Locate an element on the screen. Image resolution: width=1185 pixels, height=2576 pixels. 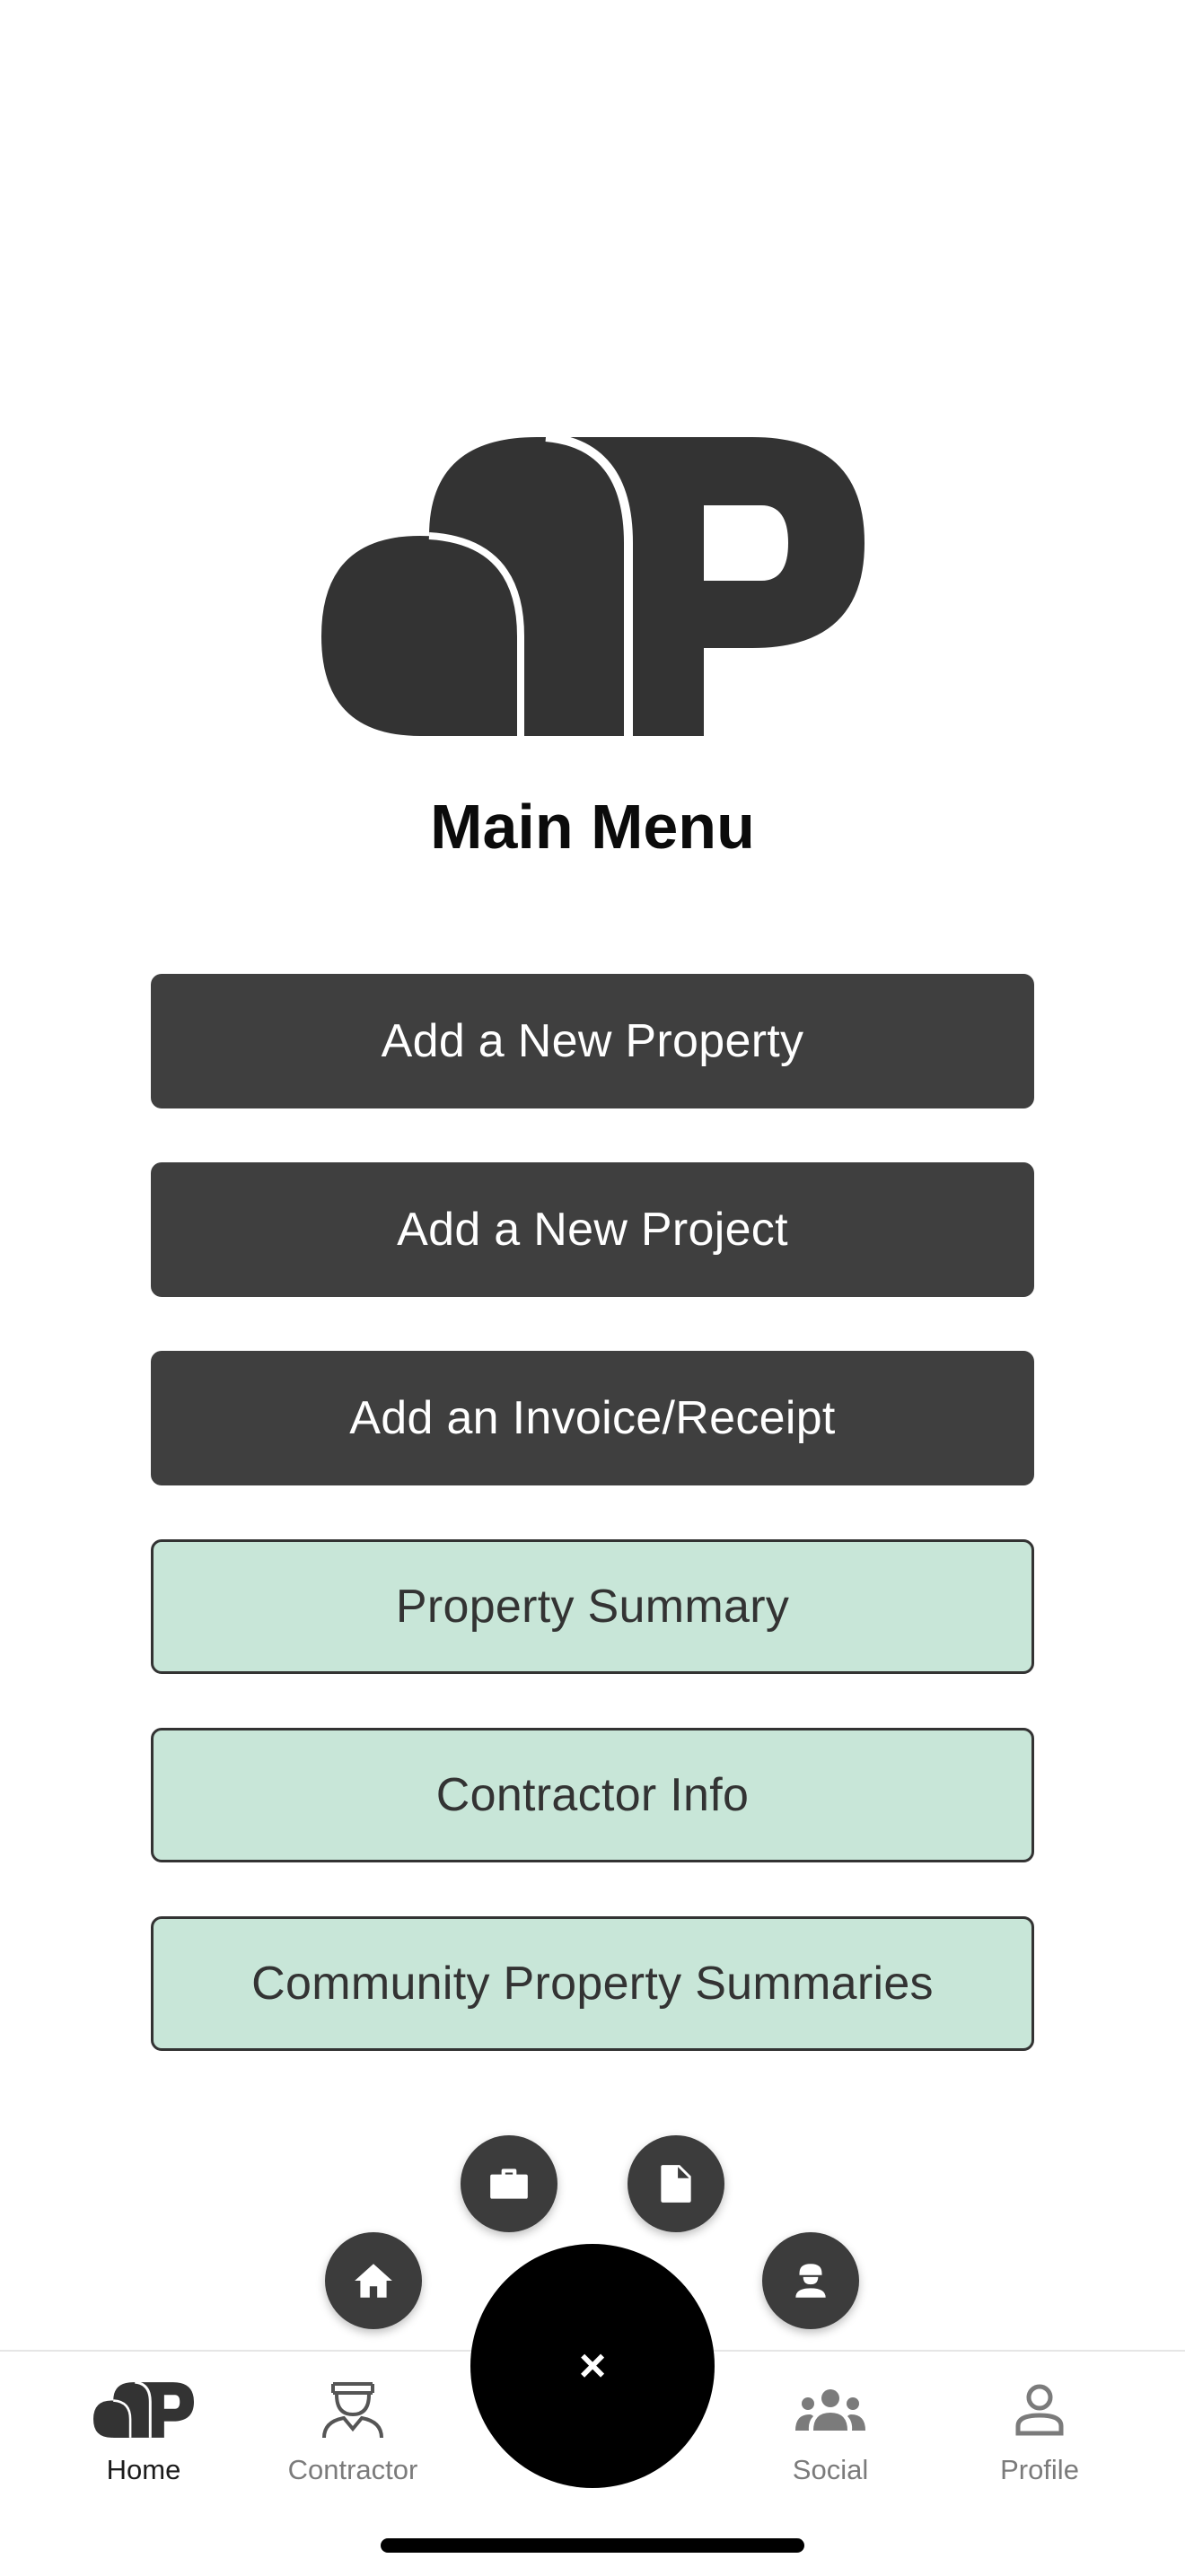
tab-profile-label: Profile is located at coordinates (1039, 2469).